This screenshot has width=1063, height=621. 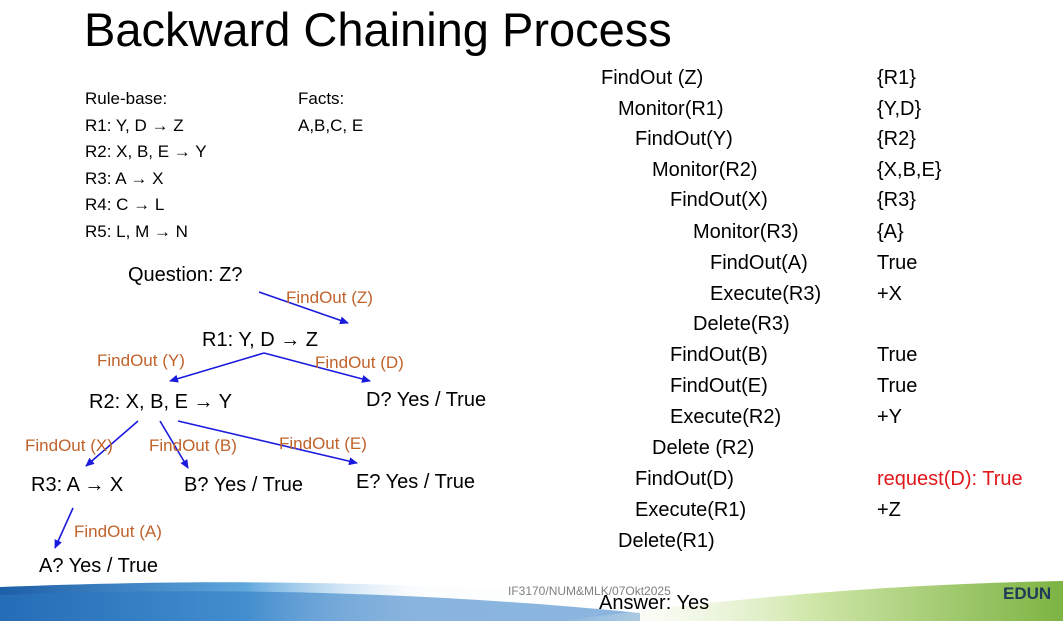 I want to click on trace-step: Delete (R2), so click(x=703, y=448).